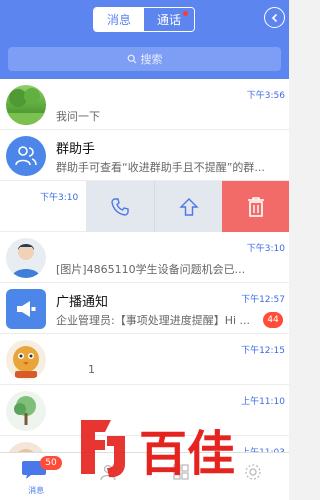 Image resolution: width=320 pixels, height=500 pixels. What do you see at coordinates (91, 369) in the screenshot?
I see `conversation-preview: 1` at bounding box center [91, 369].